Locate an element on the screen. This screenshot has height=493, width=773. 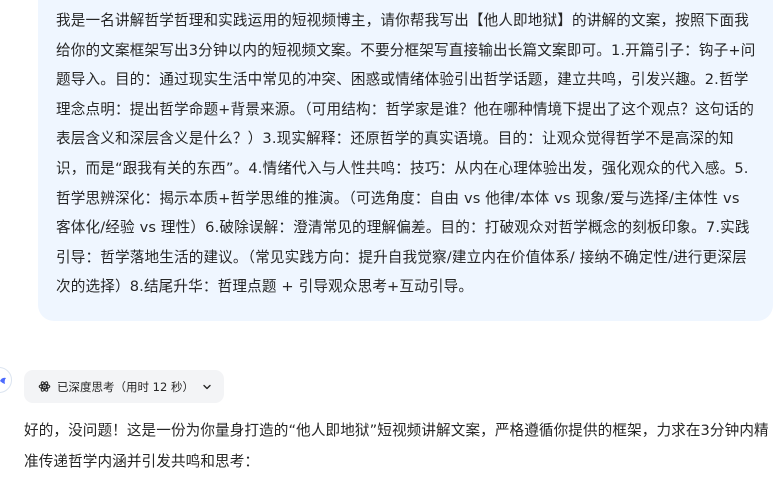
whale-logo-icon is located at coordinates (3, 380).